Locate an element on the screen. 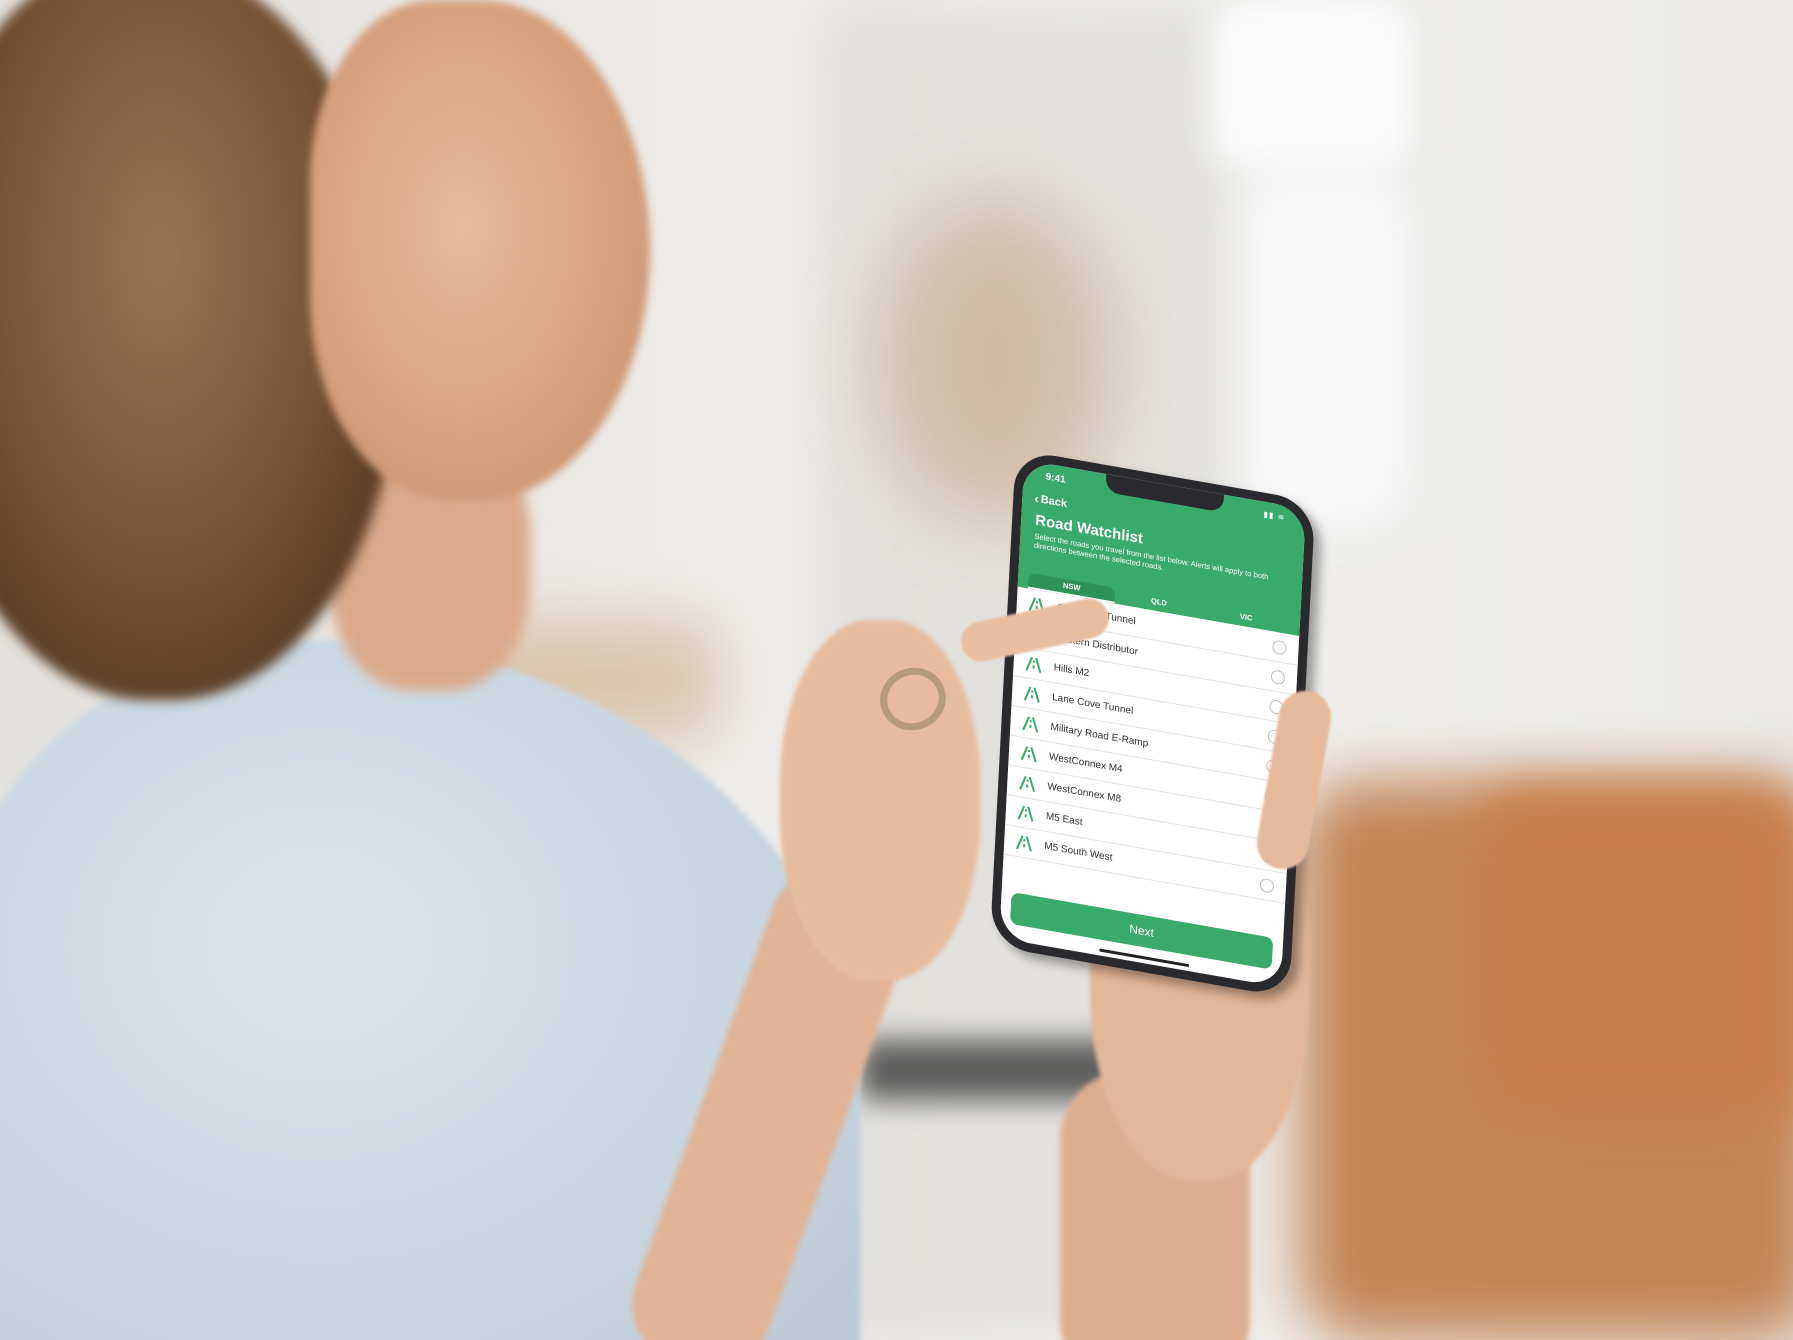 The height and width of the screenshot is (1340, 1793). window-light-lower is located at coordinates (1325, 350).